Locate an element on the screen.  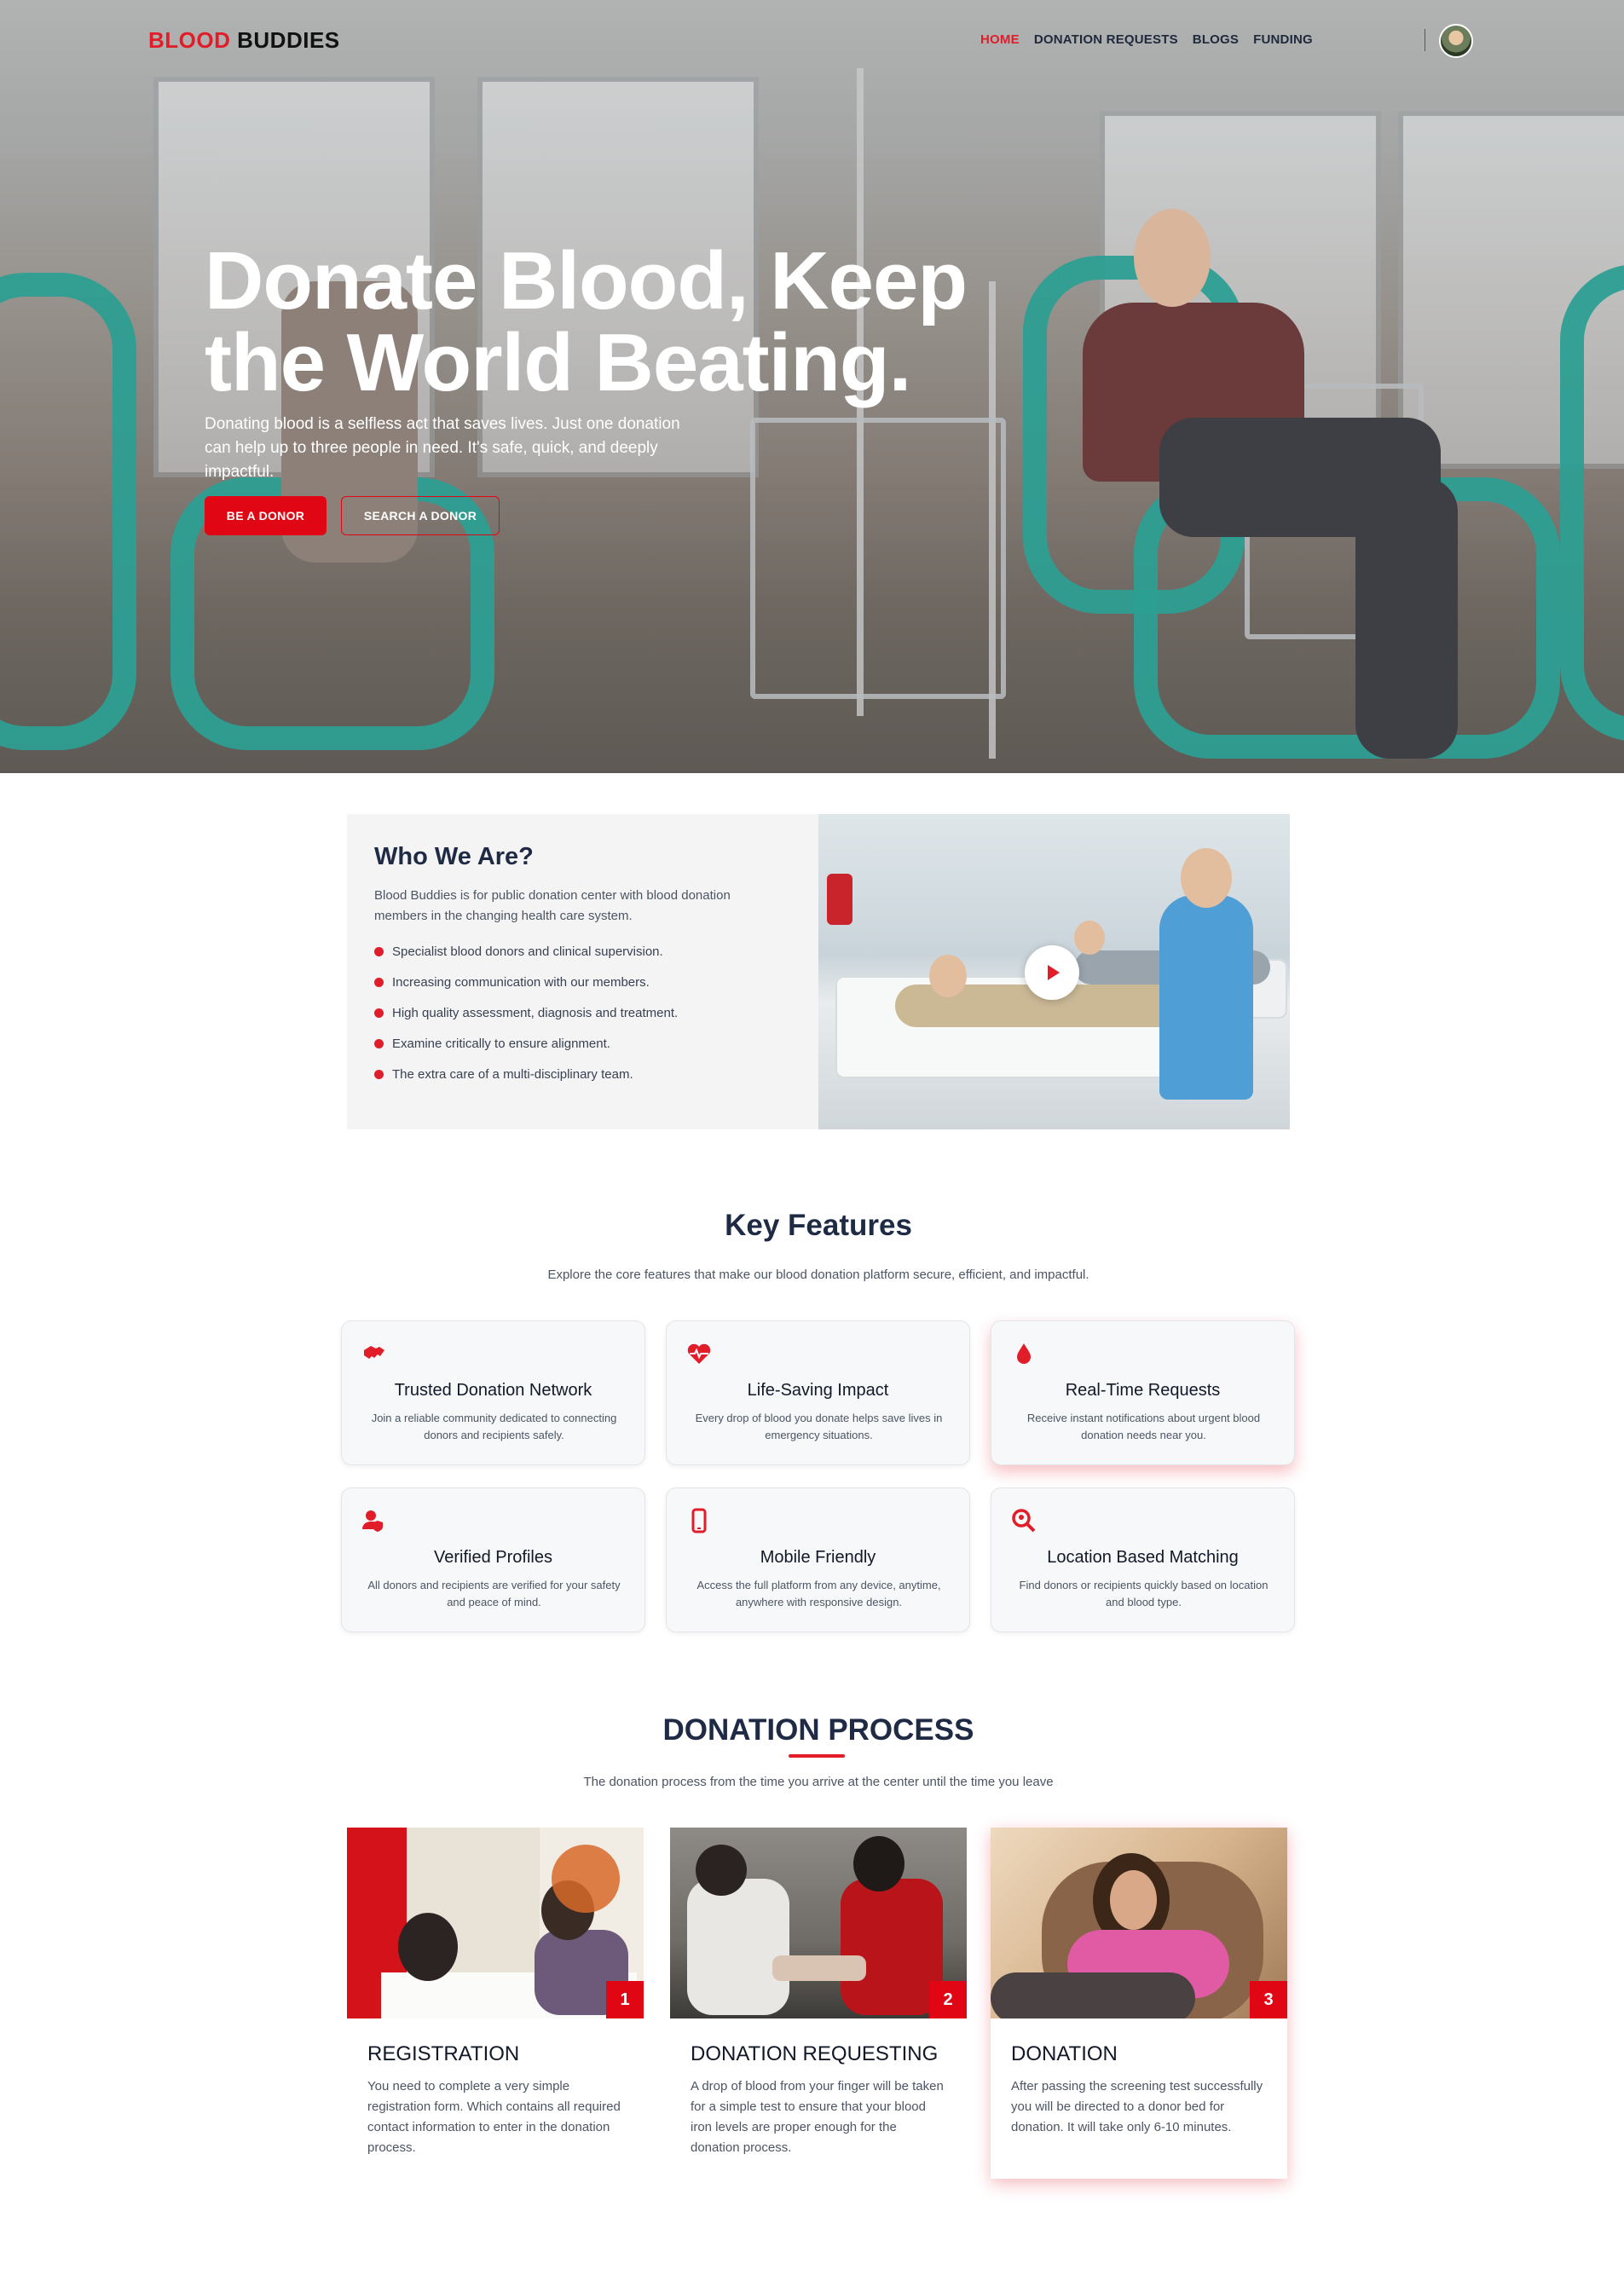
user-avatar is located at coordinates (1456, 41).